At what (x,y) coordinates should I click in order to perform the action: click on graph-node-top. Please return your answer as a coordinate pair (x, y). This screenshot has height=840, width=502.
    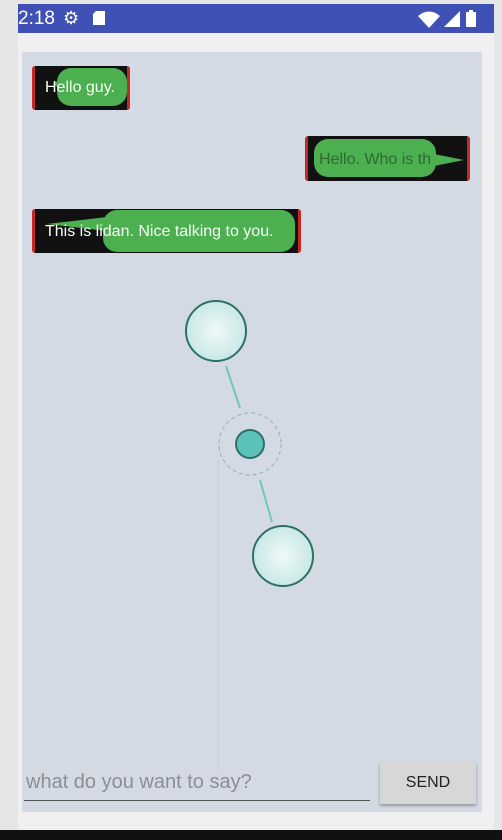
    Looking at the image, I should click on (216, 331).